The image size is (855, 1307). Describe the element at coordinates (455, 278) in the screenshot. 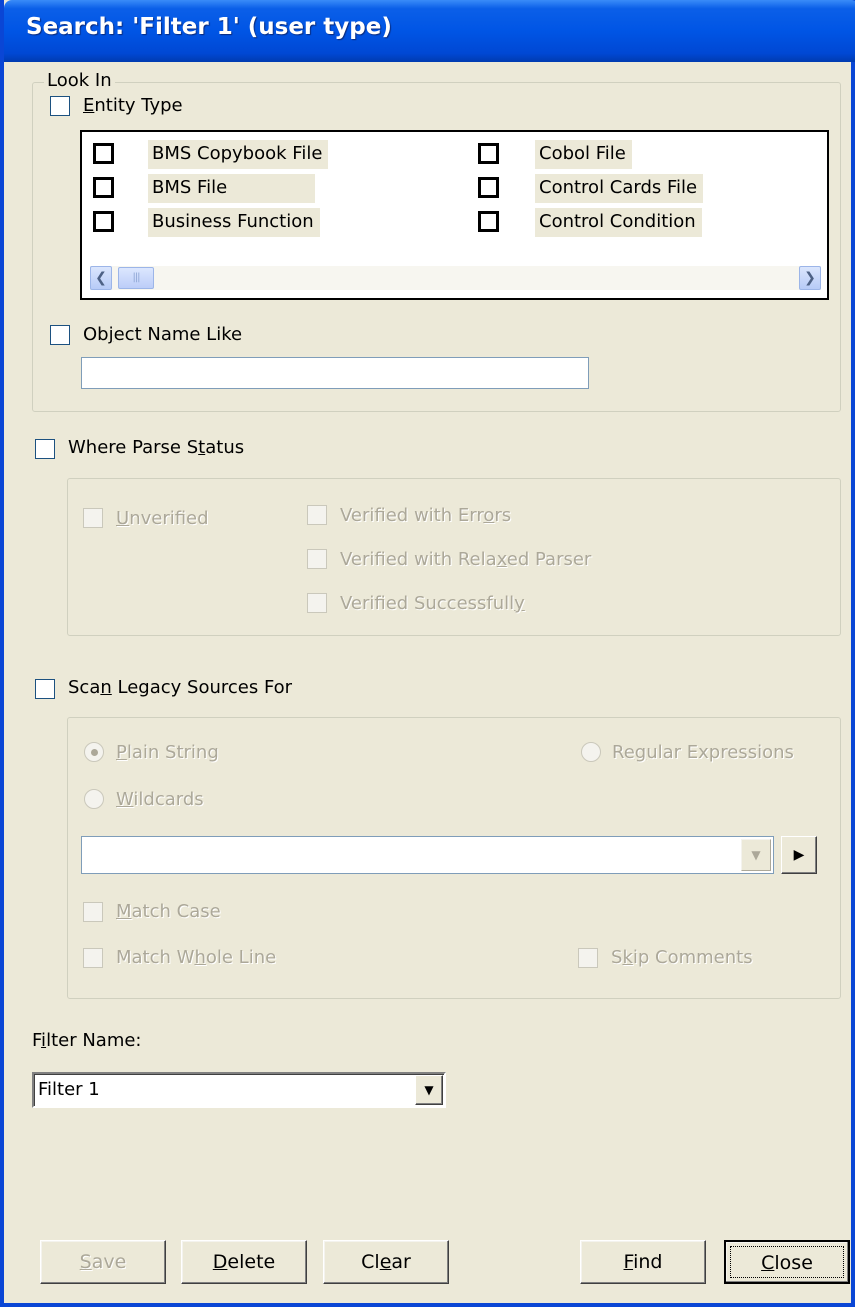

I see `horizontal-scrollbar: ❮ ||| ❯` at that location.